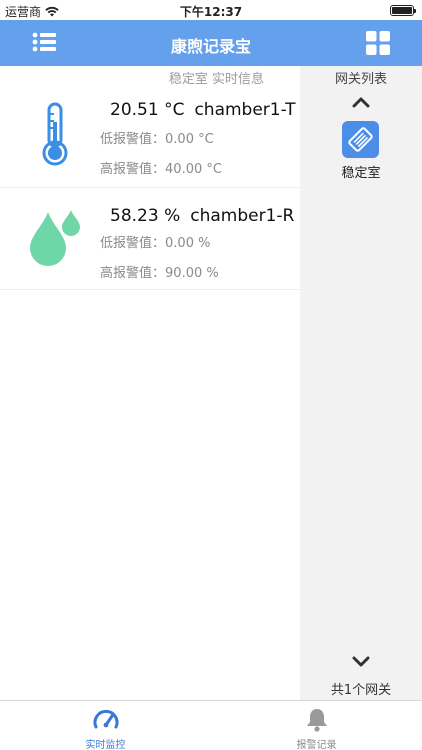 This screenshot has width=422, height=750. I want to click on sensor-value: 20.51 °C, so click(147, 110).